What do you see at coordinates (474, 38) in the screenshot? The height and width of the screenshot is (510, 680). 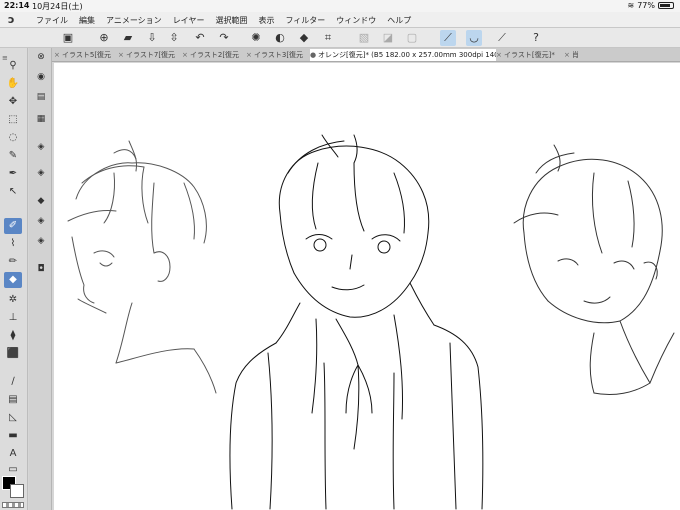 I see `snap-curve-icon: ◡` at bounding box center [474, 38].